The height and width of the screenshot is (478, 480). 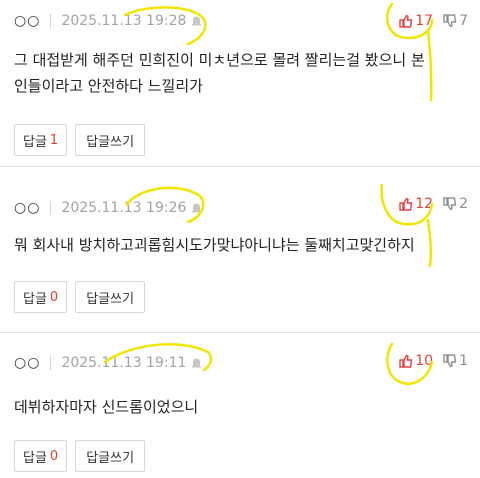 What do you see at coordinates (124, 363) in the screenshot?
I see `comment-date: 2025.11.13 19:11` at bounding box center [124, 363].